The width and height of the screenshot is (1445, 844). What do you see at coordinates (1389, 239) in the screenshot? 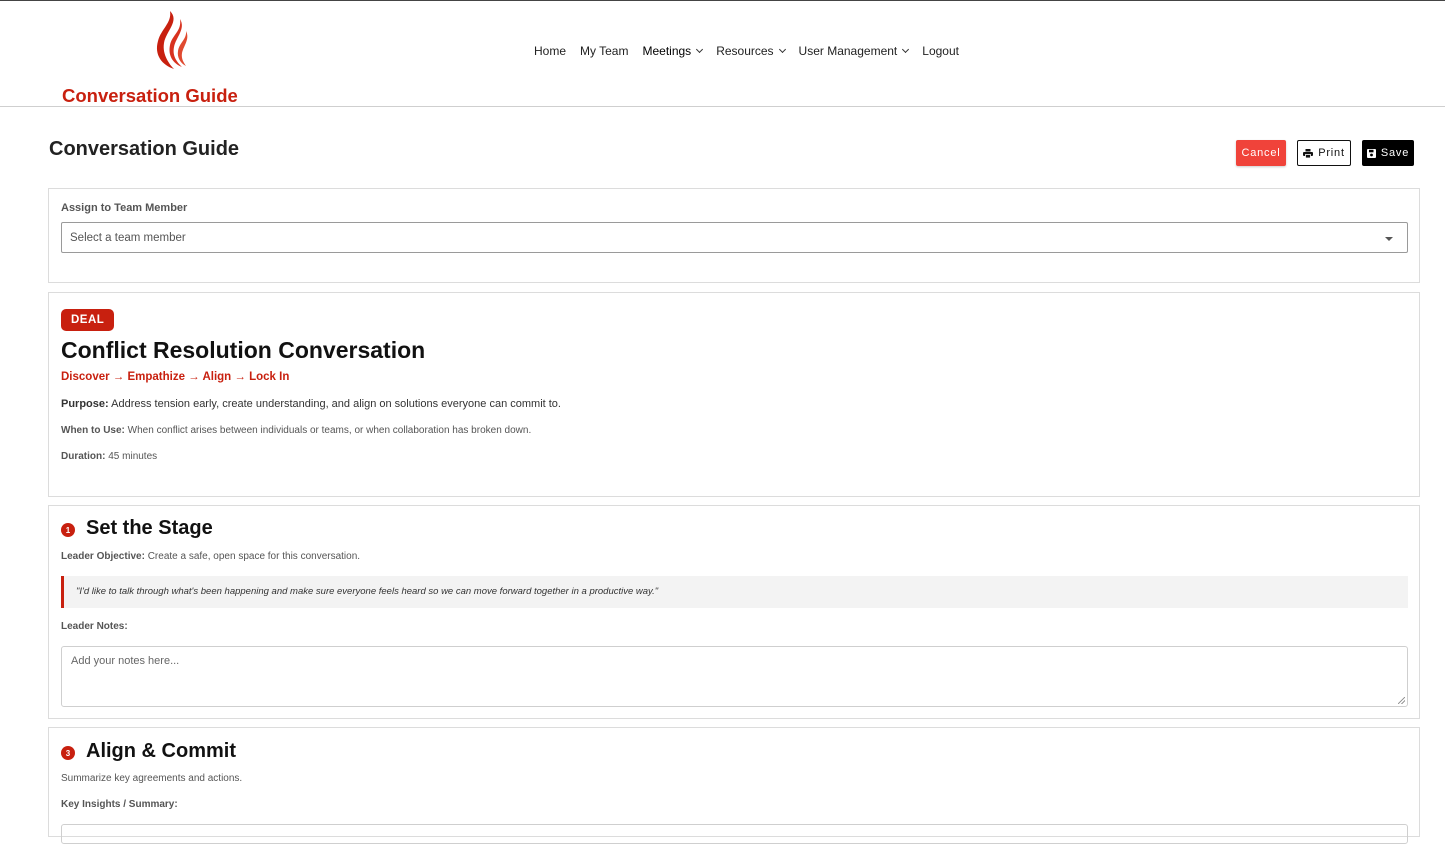
I see `caret-down-icon` at bounding box center [1389, 239].